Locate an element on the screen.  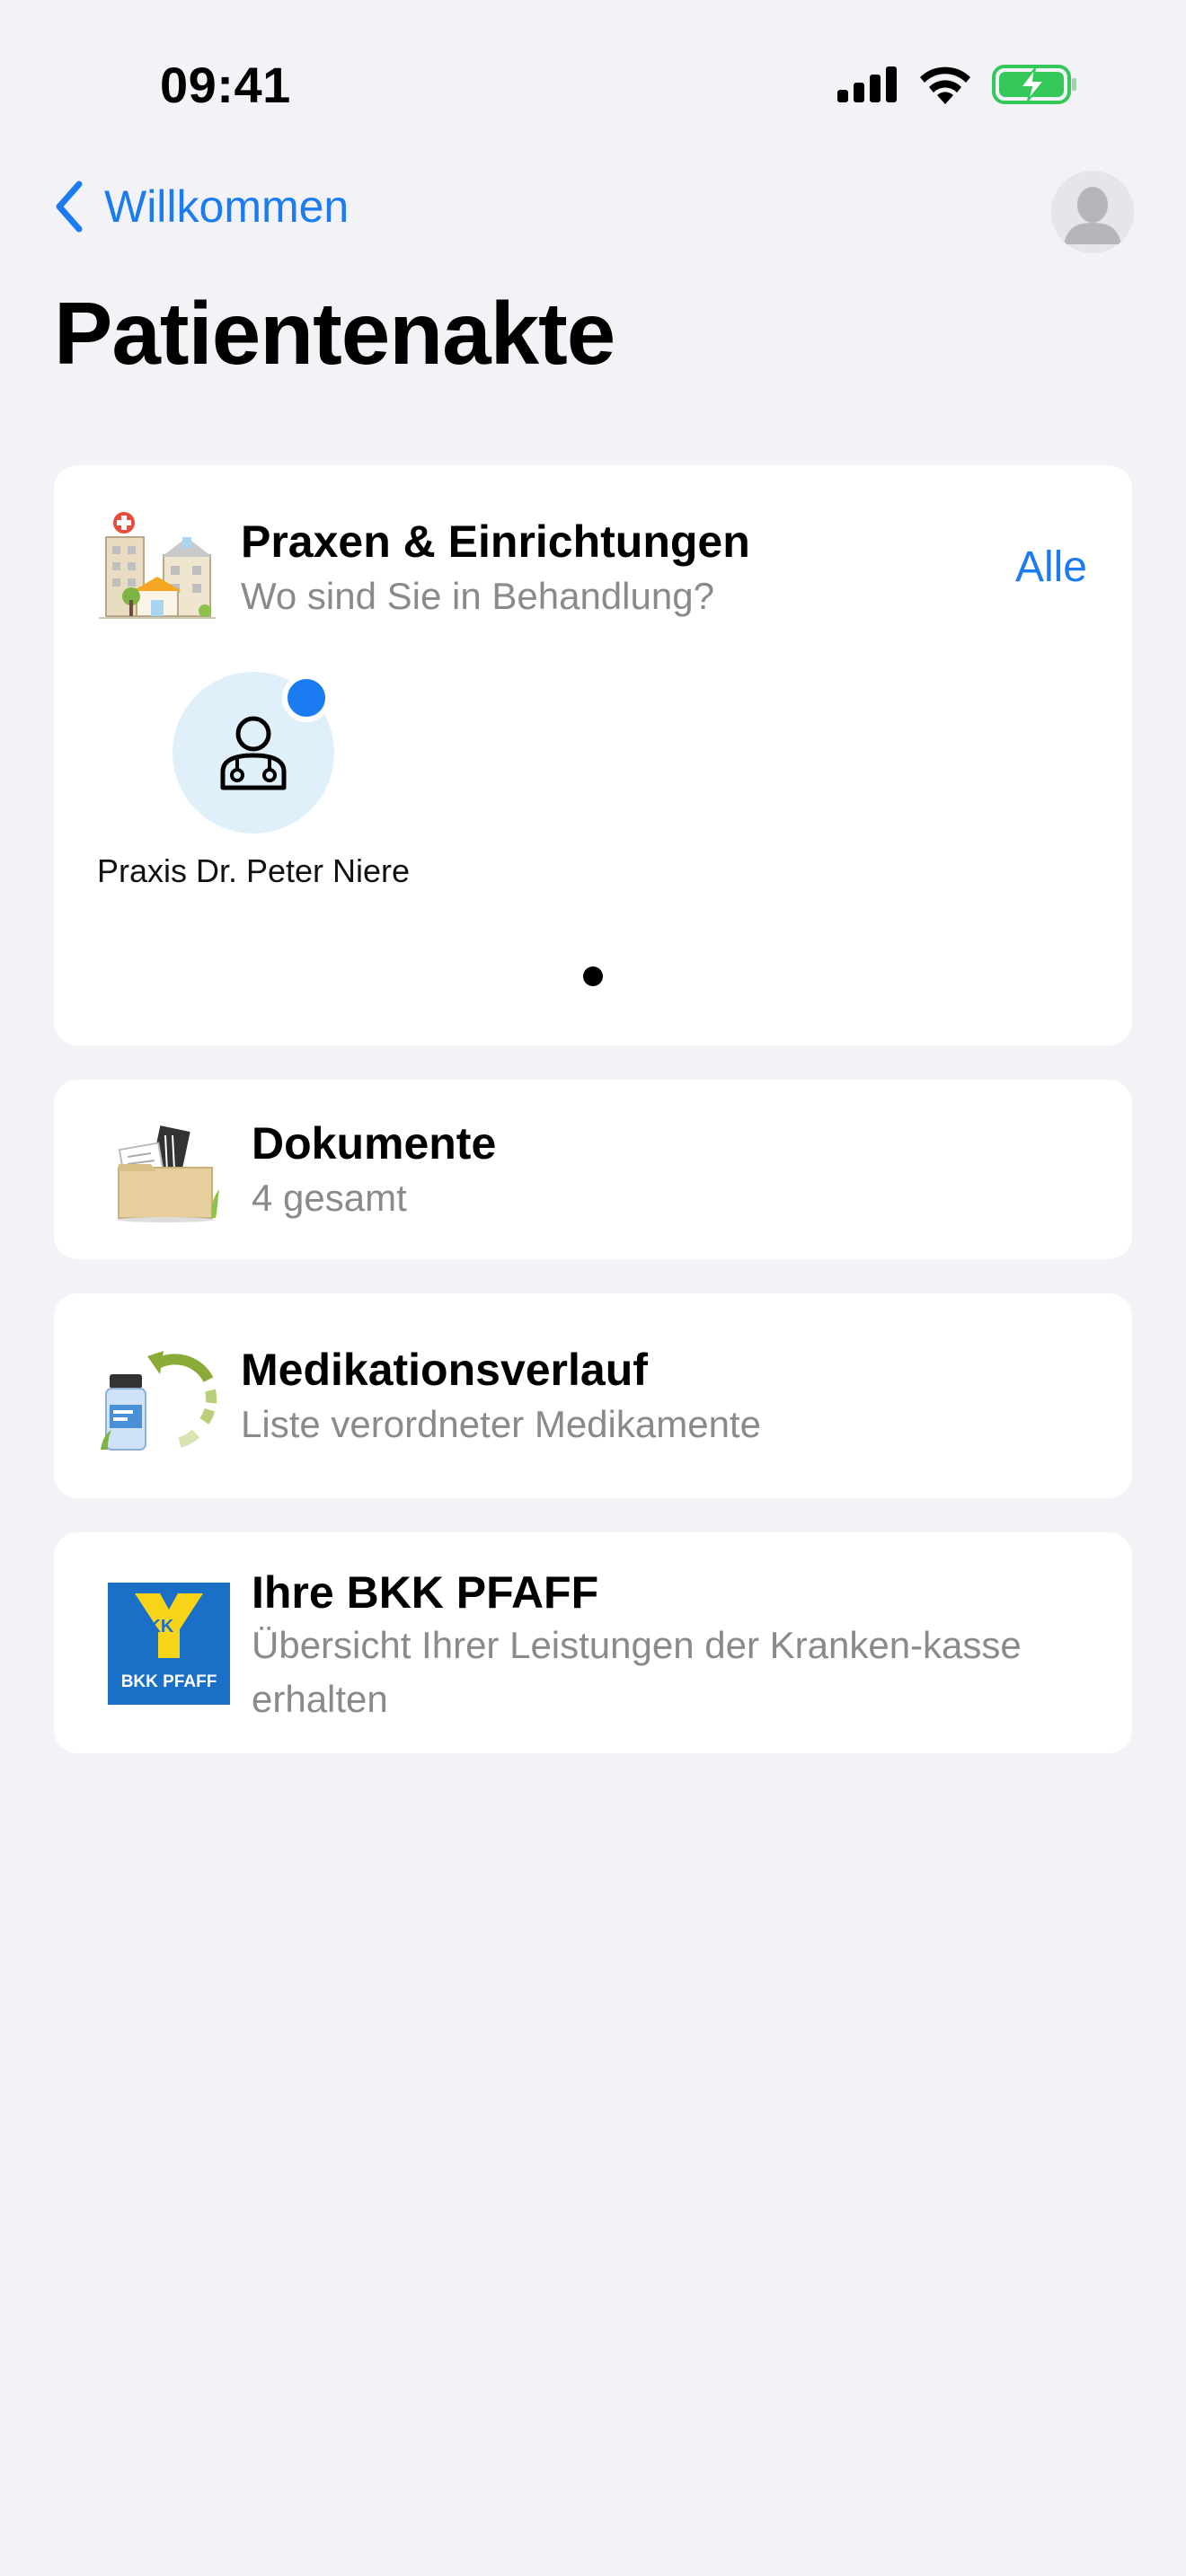
chevron-left-icon is located at coordinates (69, 207).